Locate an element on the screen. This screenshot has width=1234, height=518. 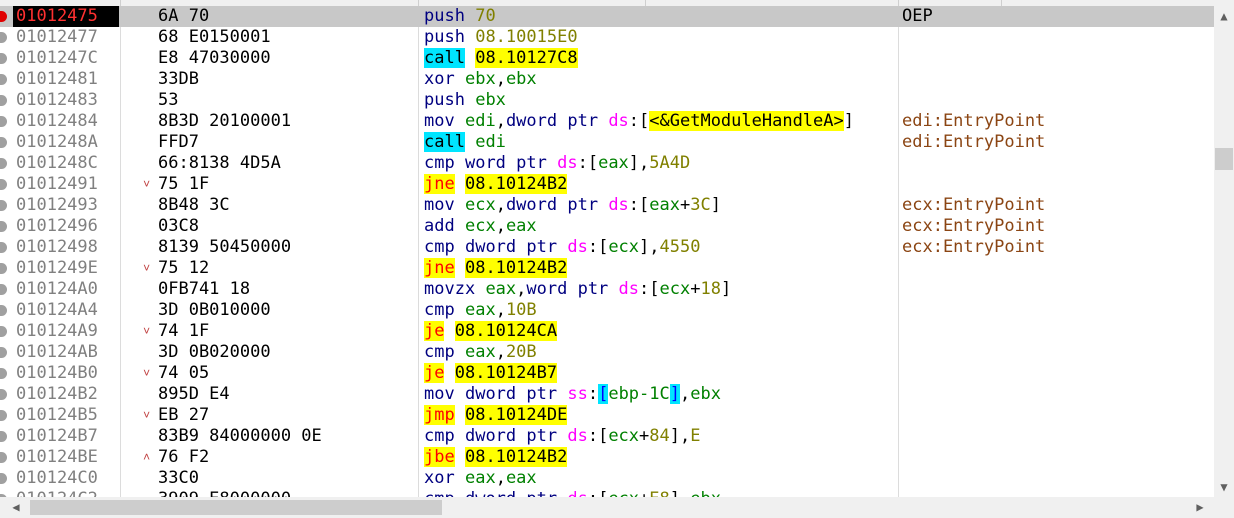
instruction-row: 010124B0 ˅ 74 05 je 08.10124B7 is located at coordinates (607, 373).